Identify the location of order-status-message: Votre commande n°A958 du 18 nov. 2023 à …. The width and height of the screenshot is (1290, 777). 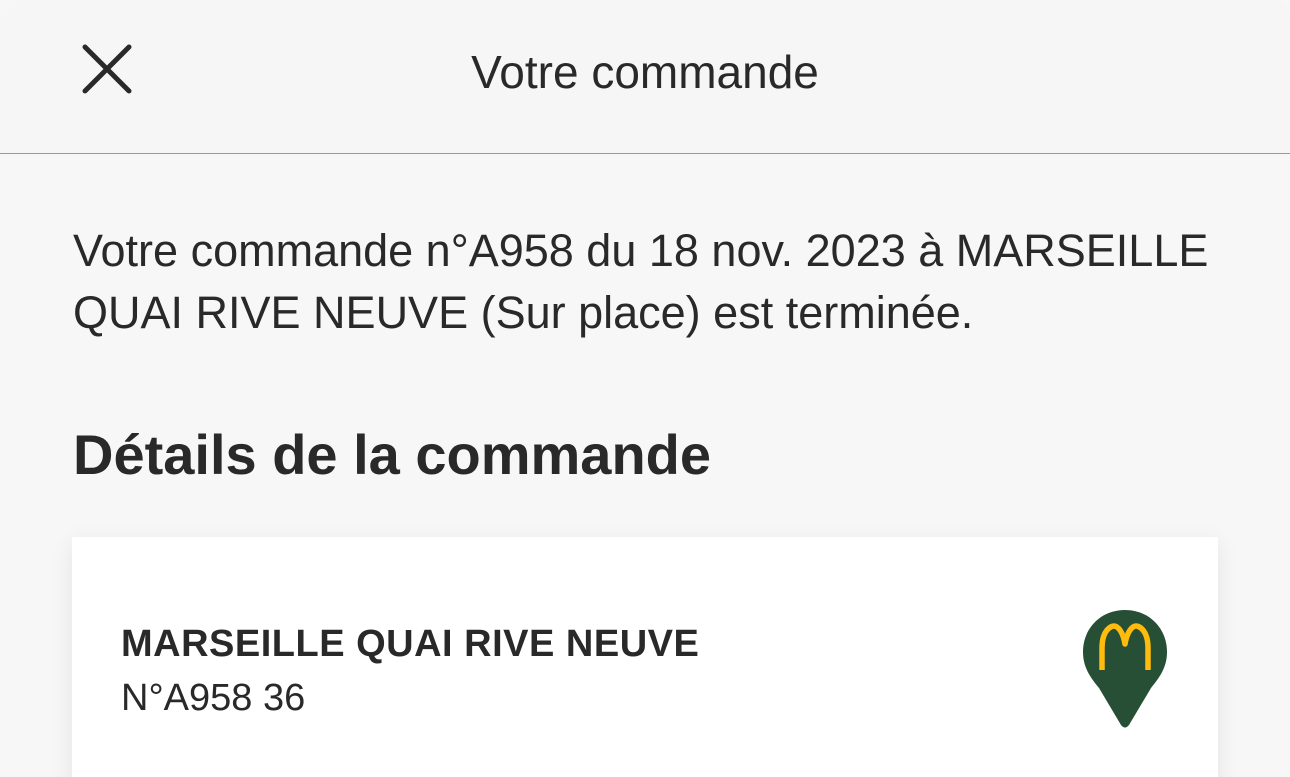
(641, 281).